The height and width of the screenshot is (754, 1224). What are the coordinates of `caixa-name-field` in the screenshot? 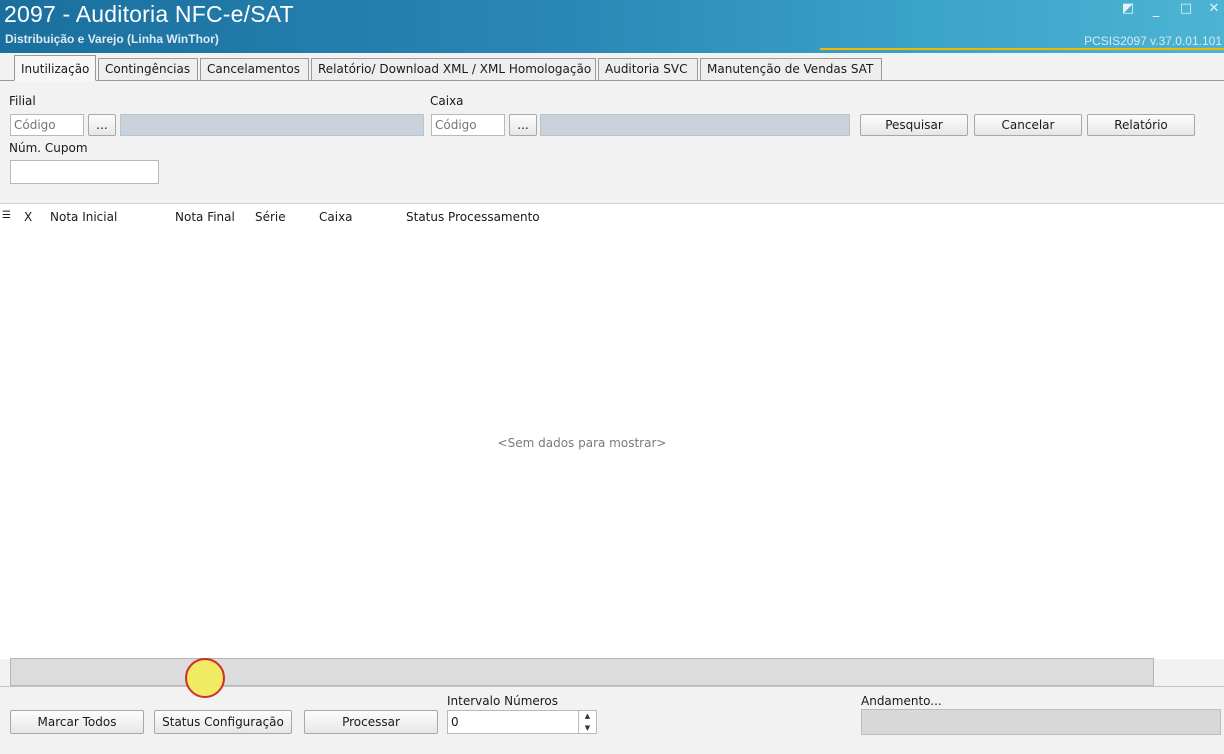 It's located at (695, 125).